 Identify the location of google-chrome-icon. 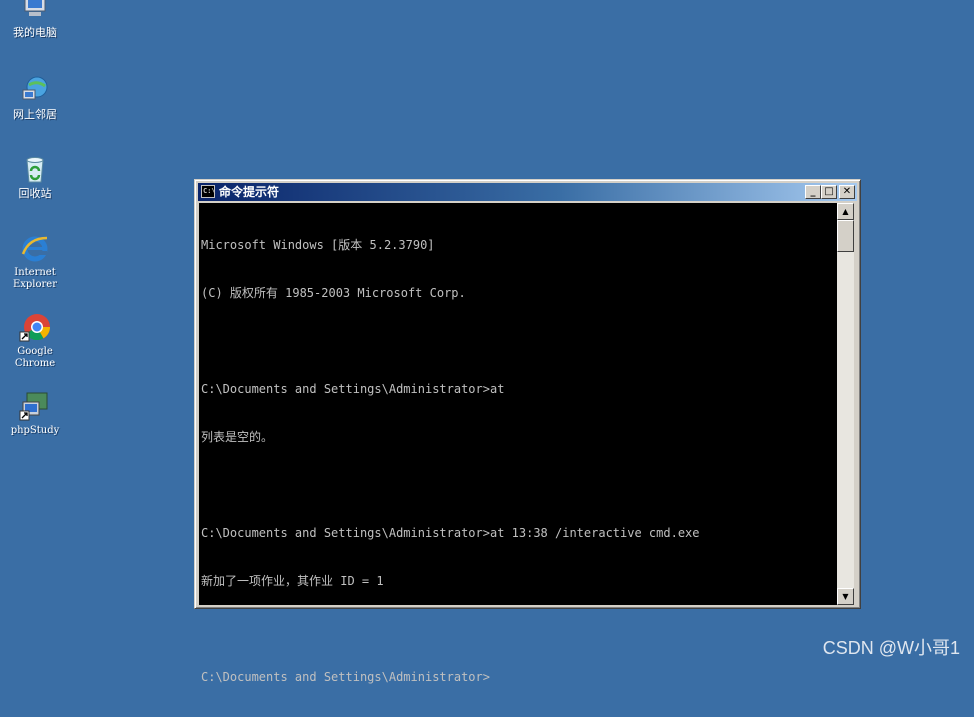
(35, 328).